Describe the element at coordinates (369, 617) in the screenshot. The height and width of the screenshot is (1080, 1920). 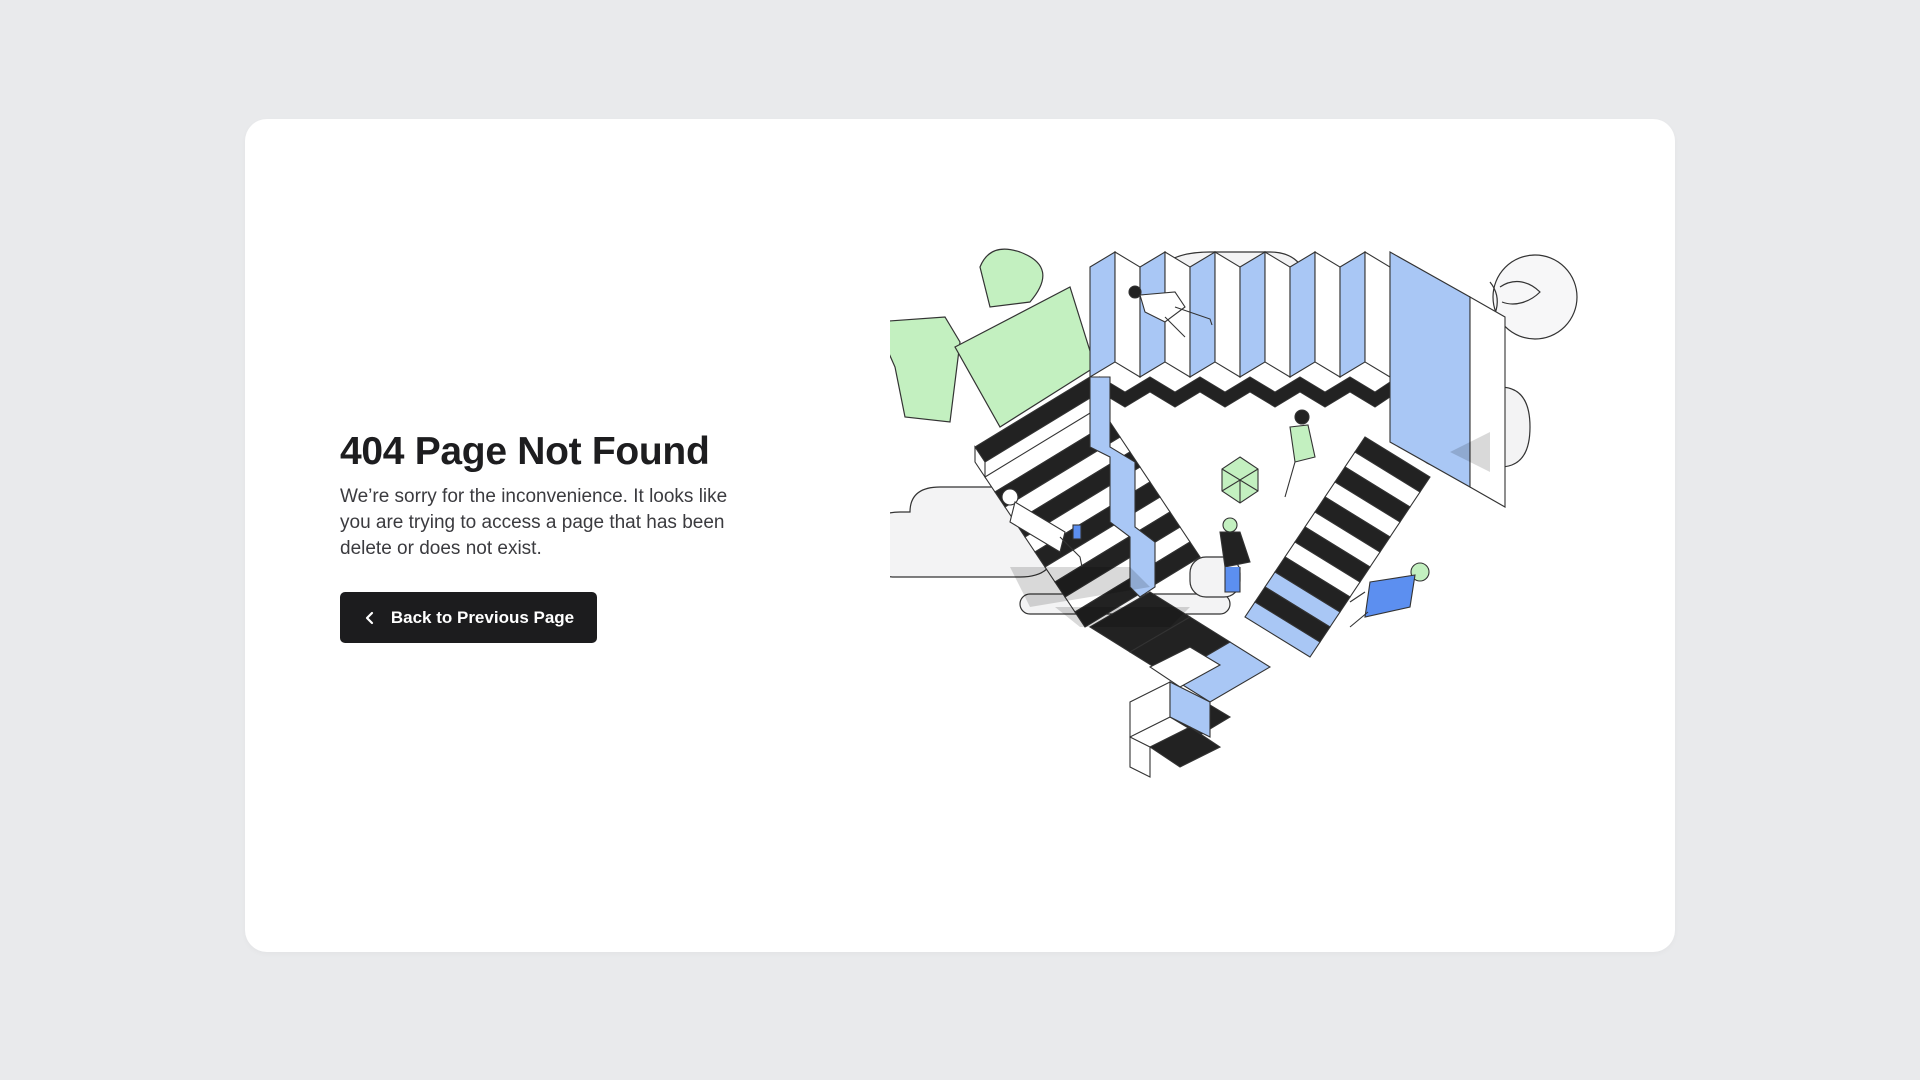
I see `chevron-left-icon` at that location.